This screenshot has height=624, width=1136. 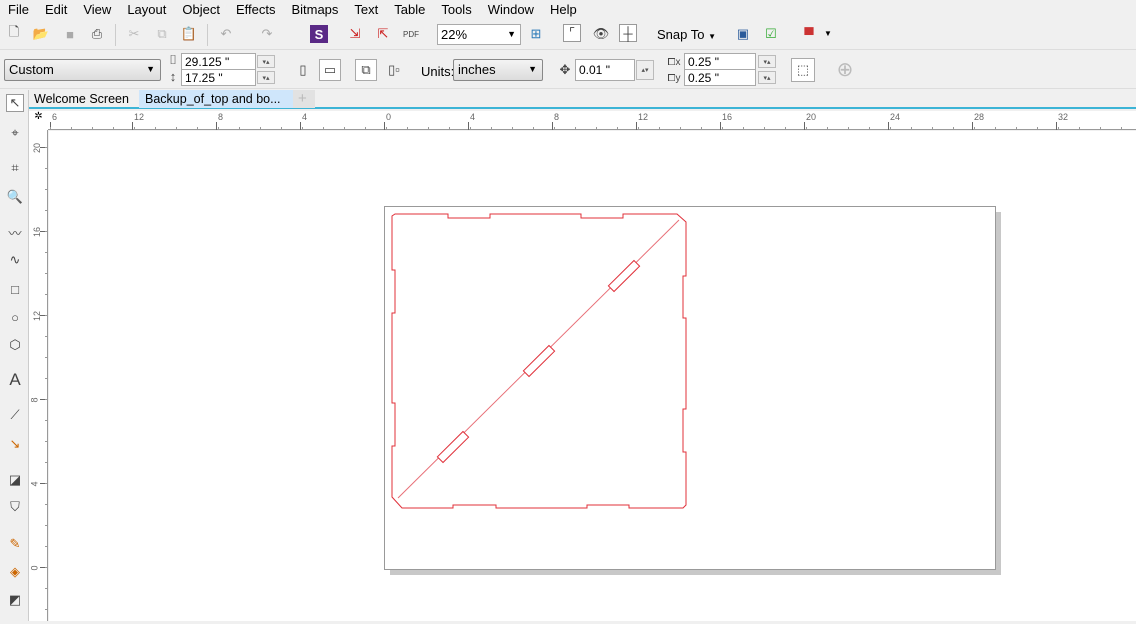 I want to click on zoom-tool-icon: 🔍, so click(x=15, y=197).